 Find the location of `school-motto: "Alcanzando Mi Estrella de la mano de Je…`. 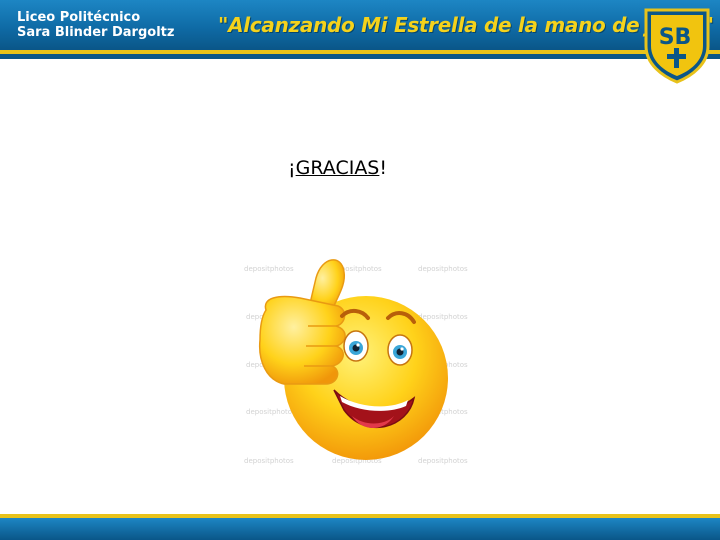

school-motto: "Alcanzando Mi Estrella de la mano de Je… is located at coordinates (466, 25).